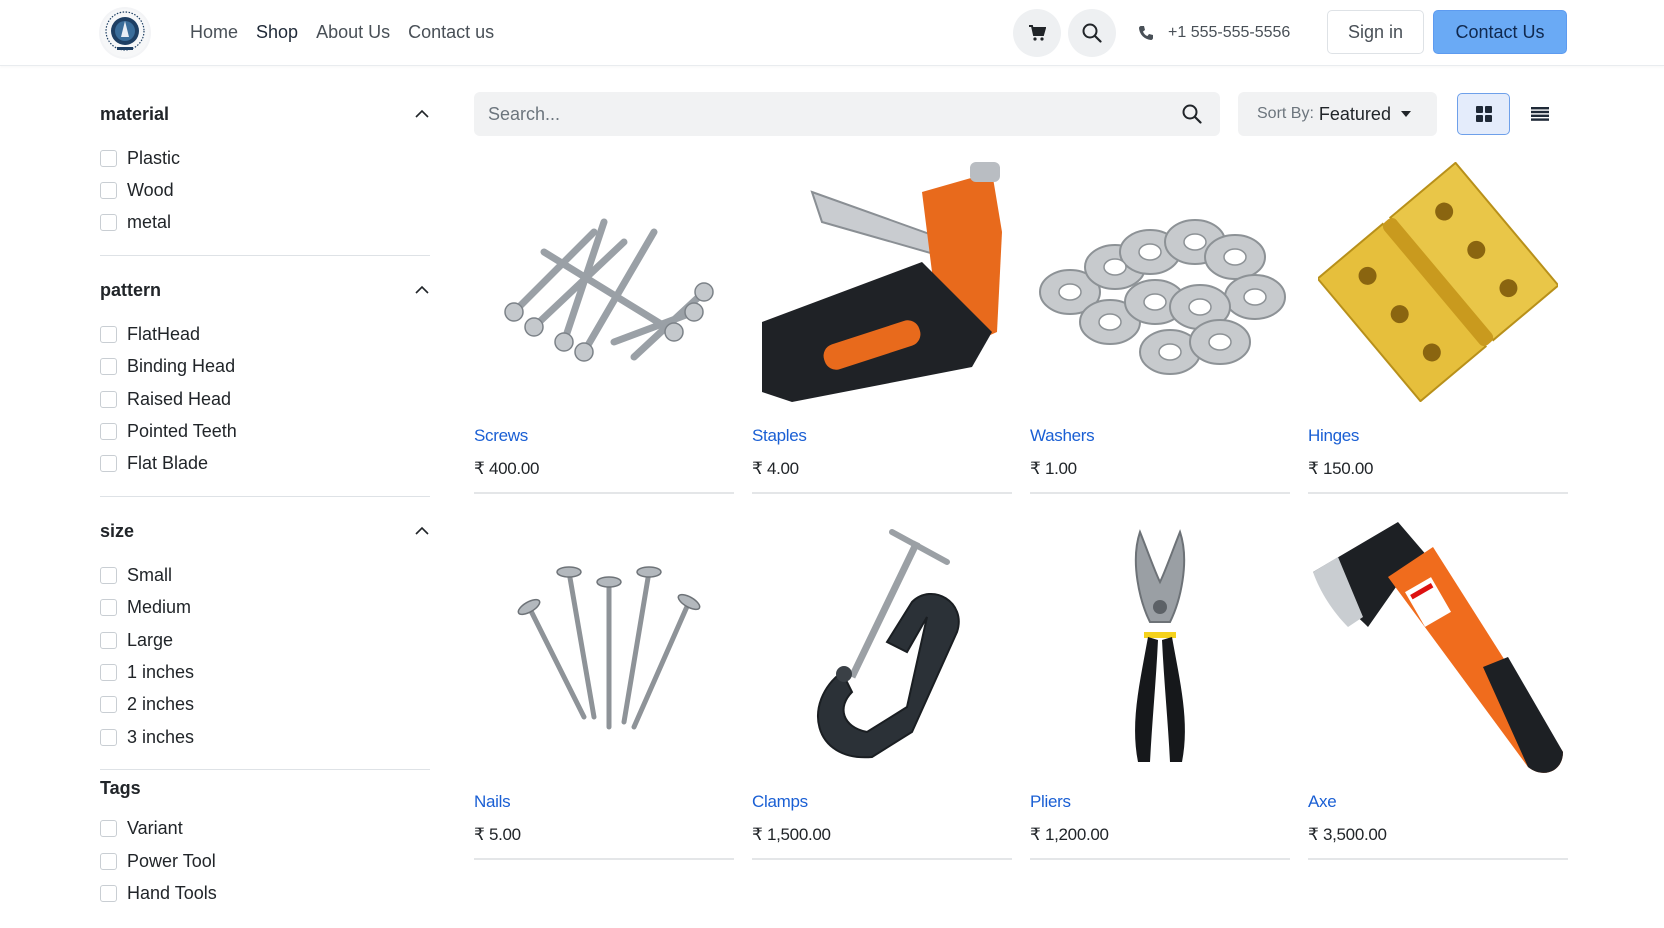 Image resolution: width=1664 pixels, height=928 pixels. Describe the element at coordinates (265, 334) in the screenshot. I see `filter-option: FlatHead` at that location.